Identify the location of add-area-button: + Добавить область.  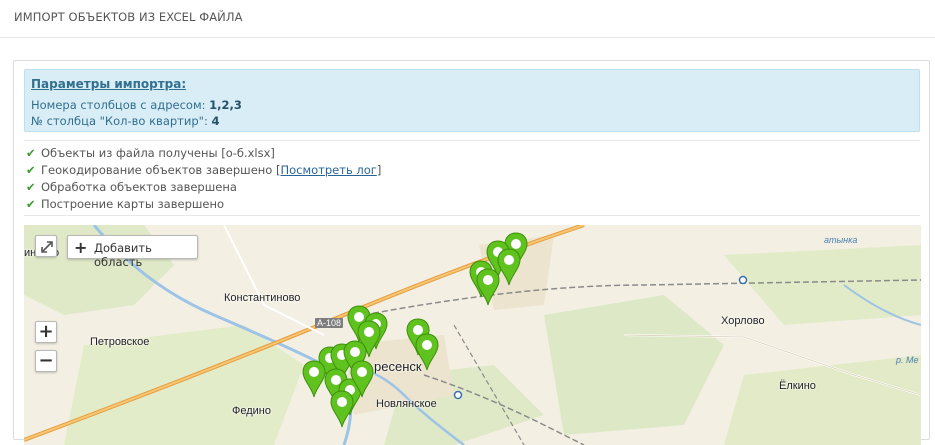
(132, 252).